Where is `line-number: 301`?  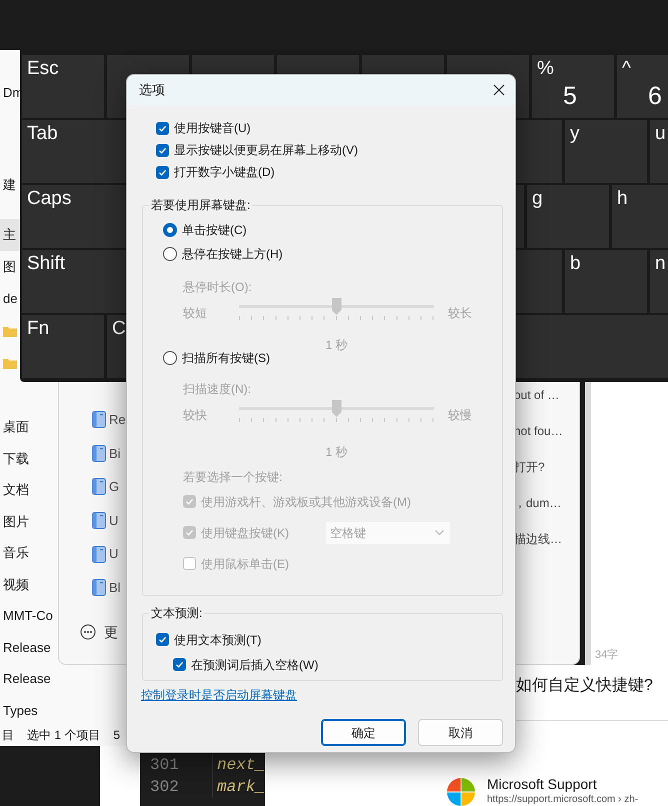
line-number: 301 is located at coordinates (176, 765).